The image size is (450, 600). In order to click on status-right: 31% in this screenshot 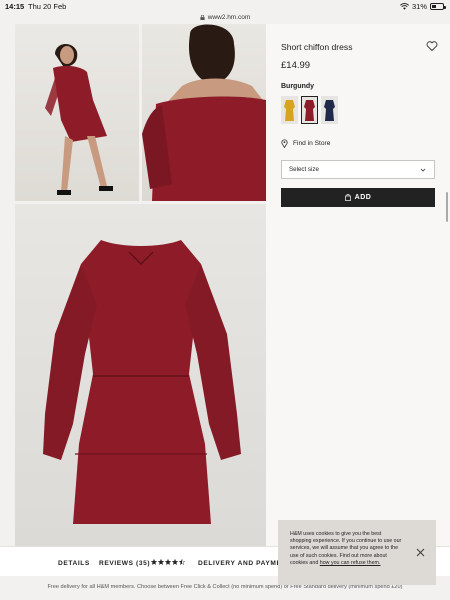, I will do `click(423, 6)`.